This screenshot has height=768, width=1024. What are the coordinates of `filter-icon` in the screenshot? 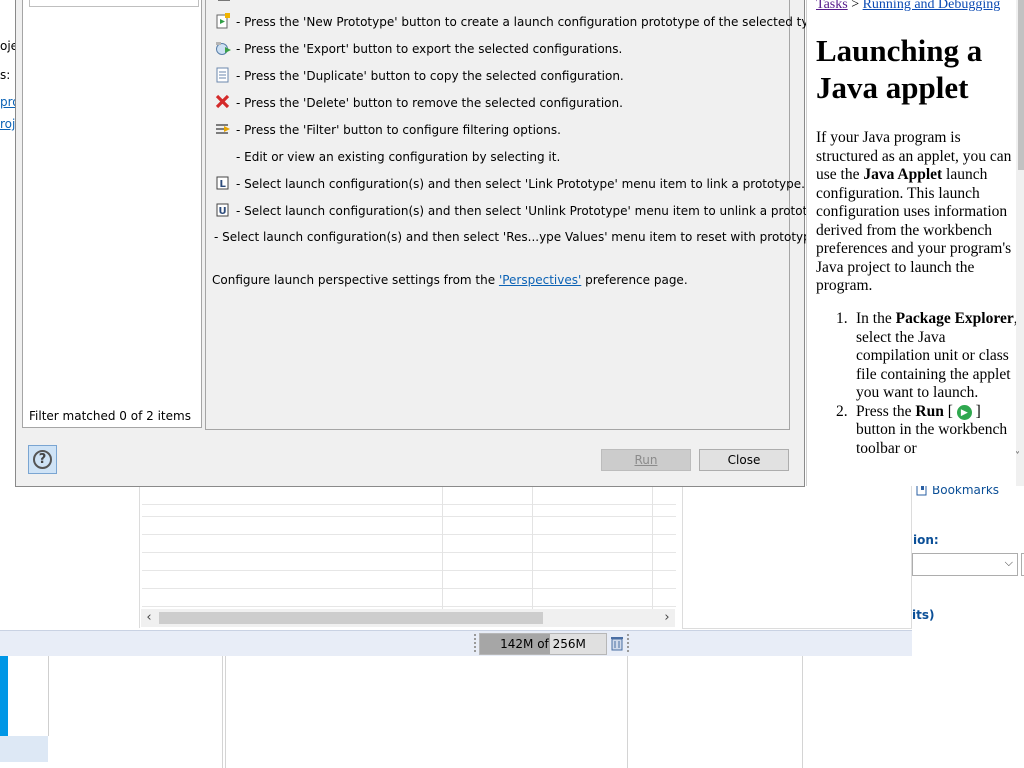 It's located at (223, 129).